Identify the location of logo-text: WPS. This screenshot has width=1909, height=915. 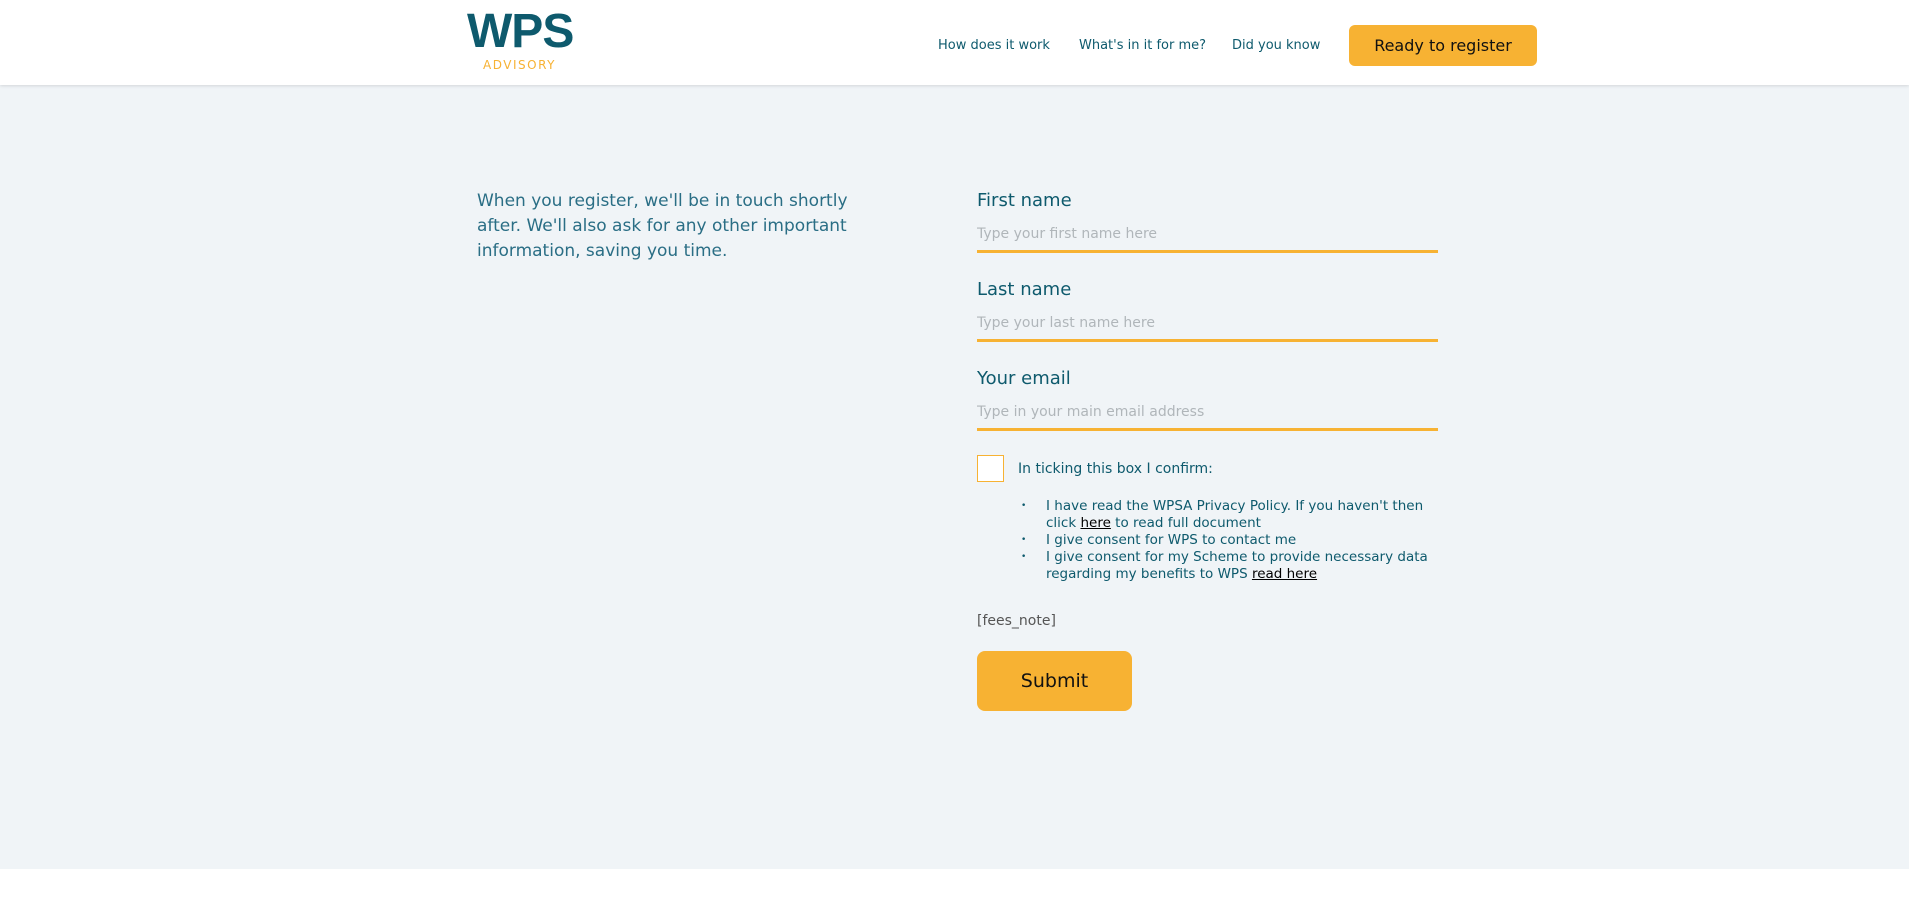
(520, 31).